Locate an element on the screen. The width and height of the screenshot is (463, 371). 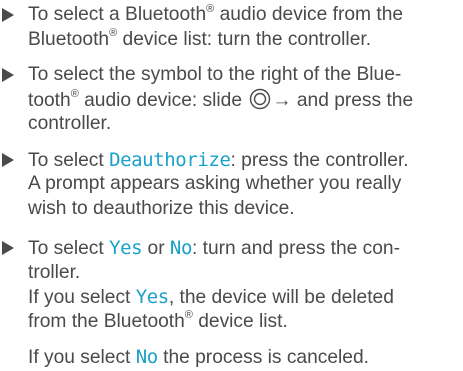
text-segment: and press the is located at coordinates (352, 100).